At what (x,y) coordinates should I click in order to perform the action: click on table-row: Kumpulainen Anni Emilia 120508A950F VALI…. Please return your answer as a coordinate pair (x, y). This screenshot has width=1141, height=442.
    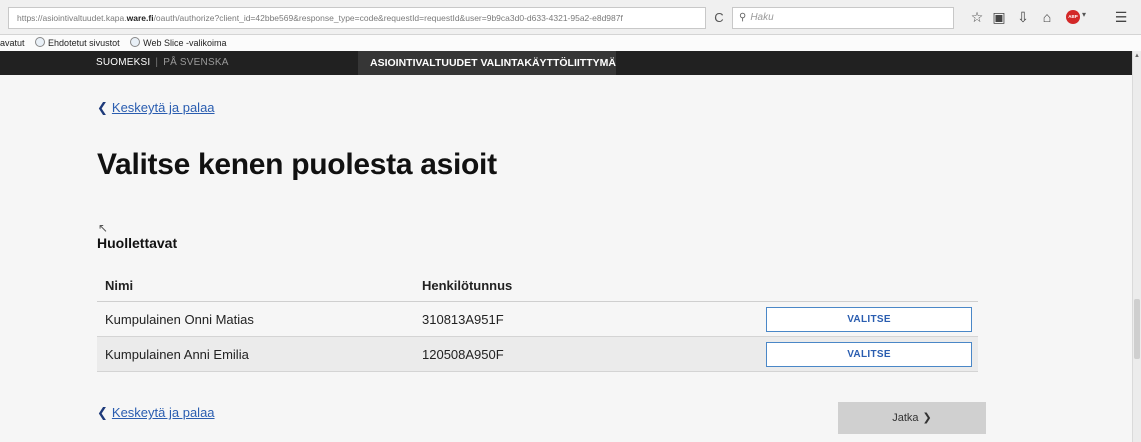
    Looking at the image, I should click on (537, 354).